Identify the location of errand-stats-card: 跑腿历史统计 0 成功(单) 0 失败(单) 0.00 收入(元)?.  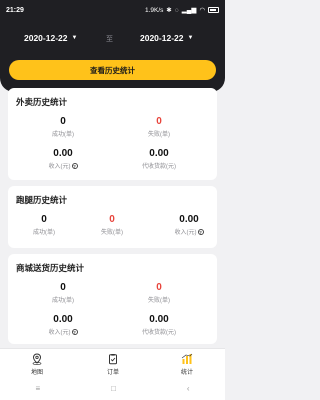
(112, 217).